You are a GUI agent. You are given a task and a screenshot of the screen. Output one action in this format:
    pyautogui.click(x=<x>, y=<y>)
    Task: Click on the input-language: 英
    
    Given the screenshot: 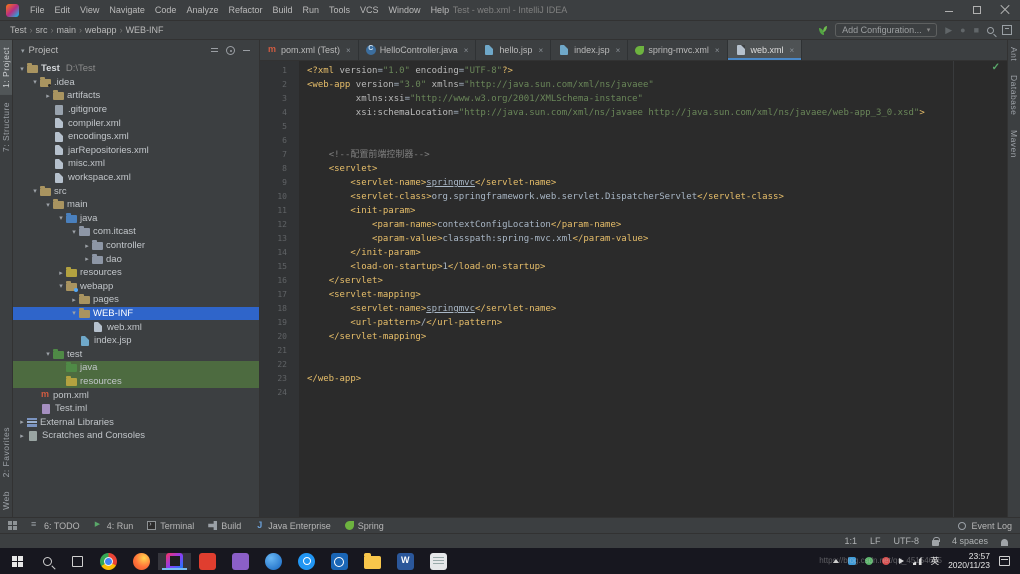 What is the action you would take?
    pyautogui.click(x=935, y=561)
    